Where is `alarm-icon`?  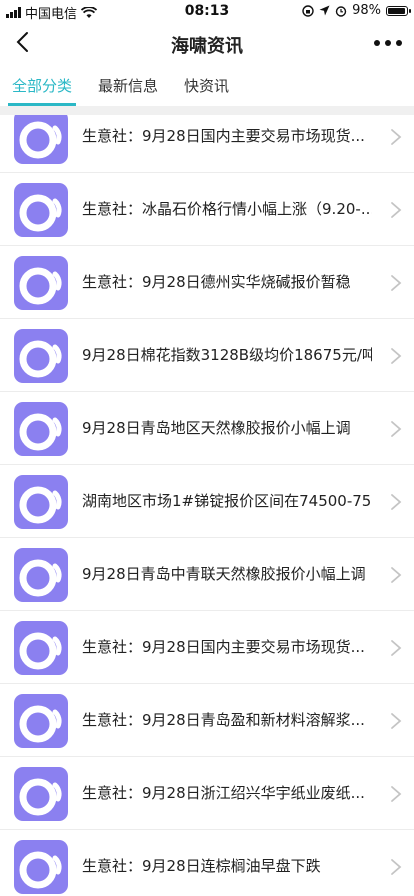 alarm-icon is located at coordinates (341, 11).